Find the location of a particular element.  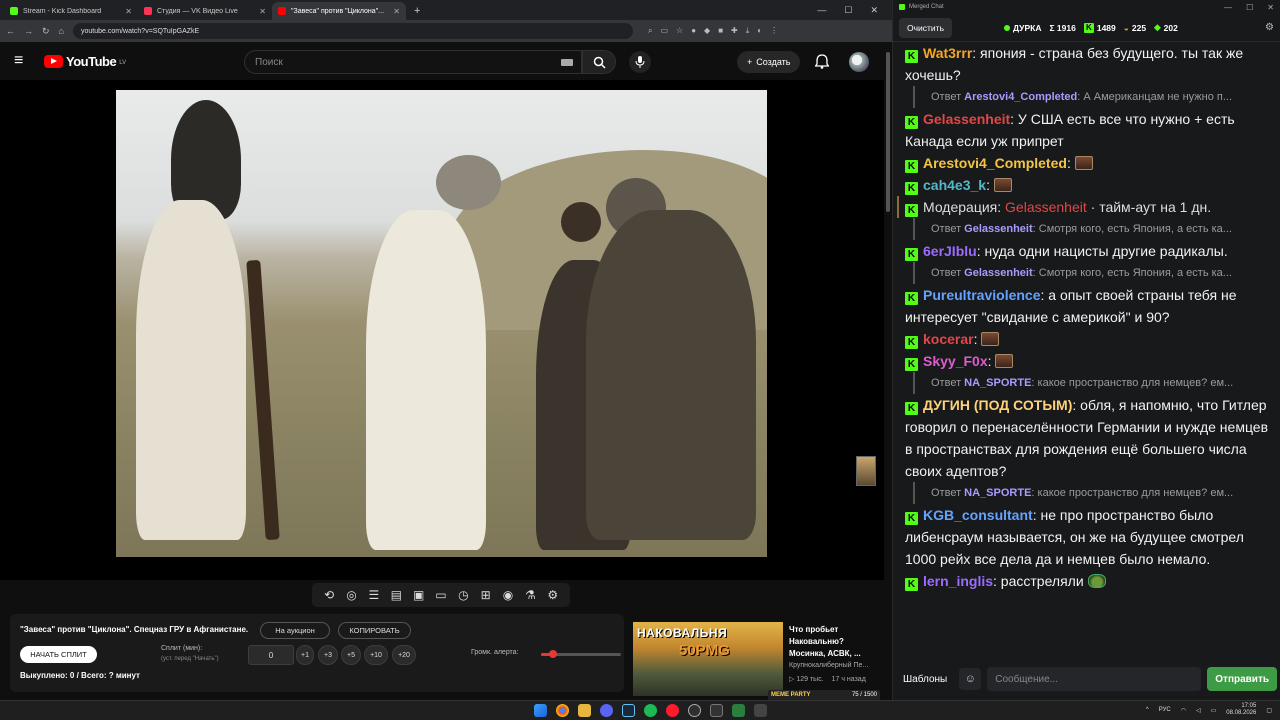

chat-username: kocerar is located at coordinates (948, 339).